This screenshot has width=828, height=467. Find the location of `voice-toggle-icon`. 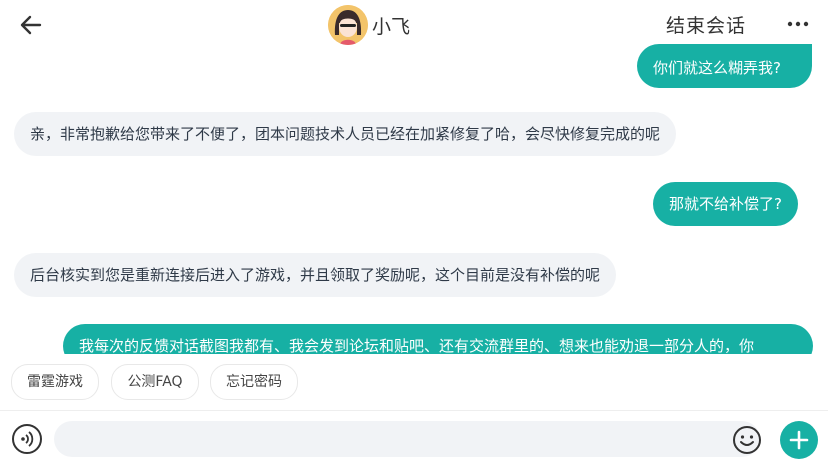

voice-toggle-icon is located at coordinates (27, 439).